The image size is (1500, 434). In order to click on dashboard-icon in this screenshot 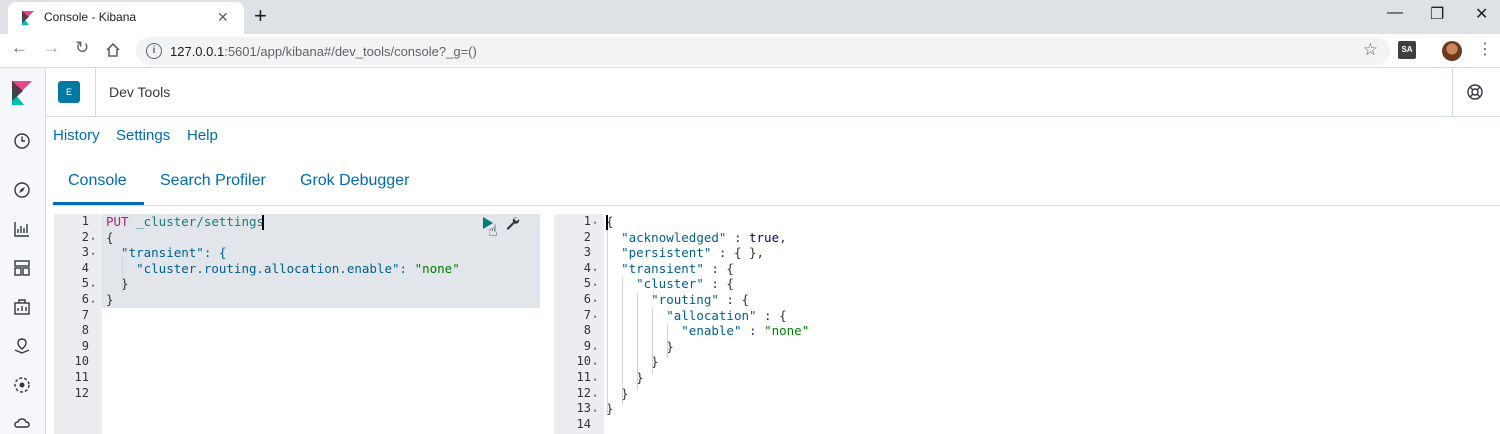, I will do `click(22, 268)`.